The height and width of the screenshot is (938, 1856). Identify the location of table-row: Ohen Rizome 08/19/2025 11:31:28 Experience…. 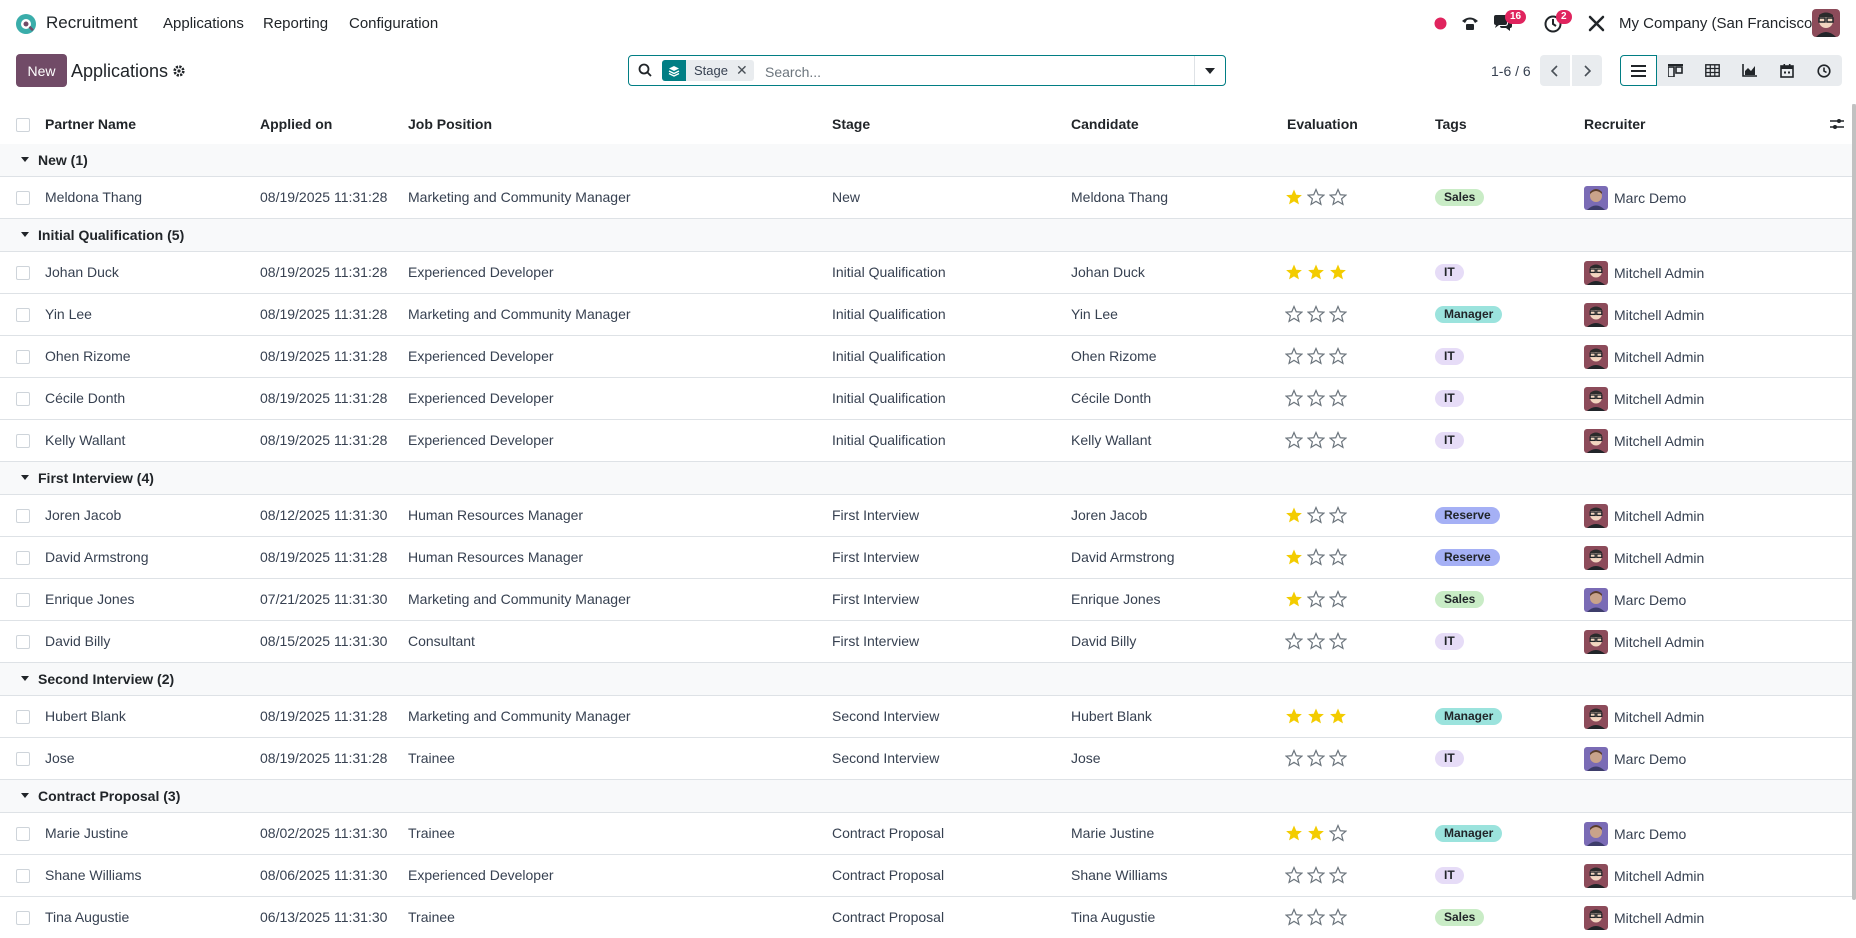
(926, 357).